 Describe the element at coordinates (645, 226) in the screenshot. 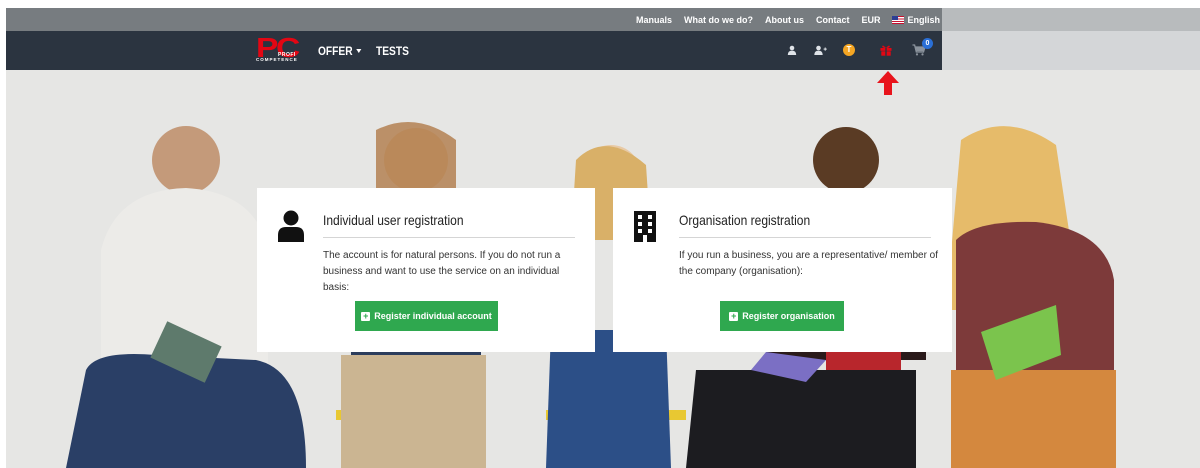

I see `building-icon` at that location.